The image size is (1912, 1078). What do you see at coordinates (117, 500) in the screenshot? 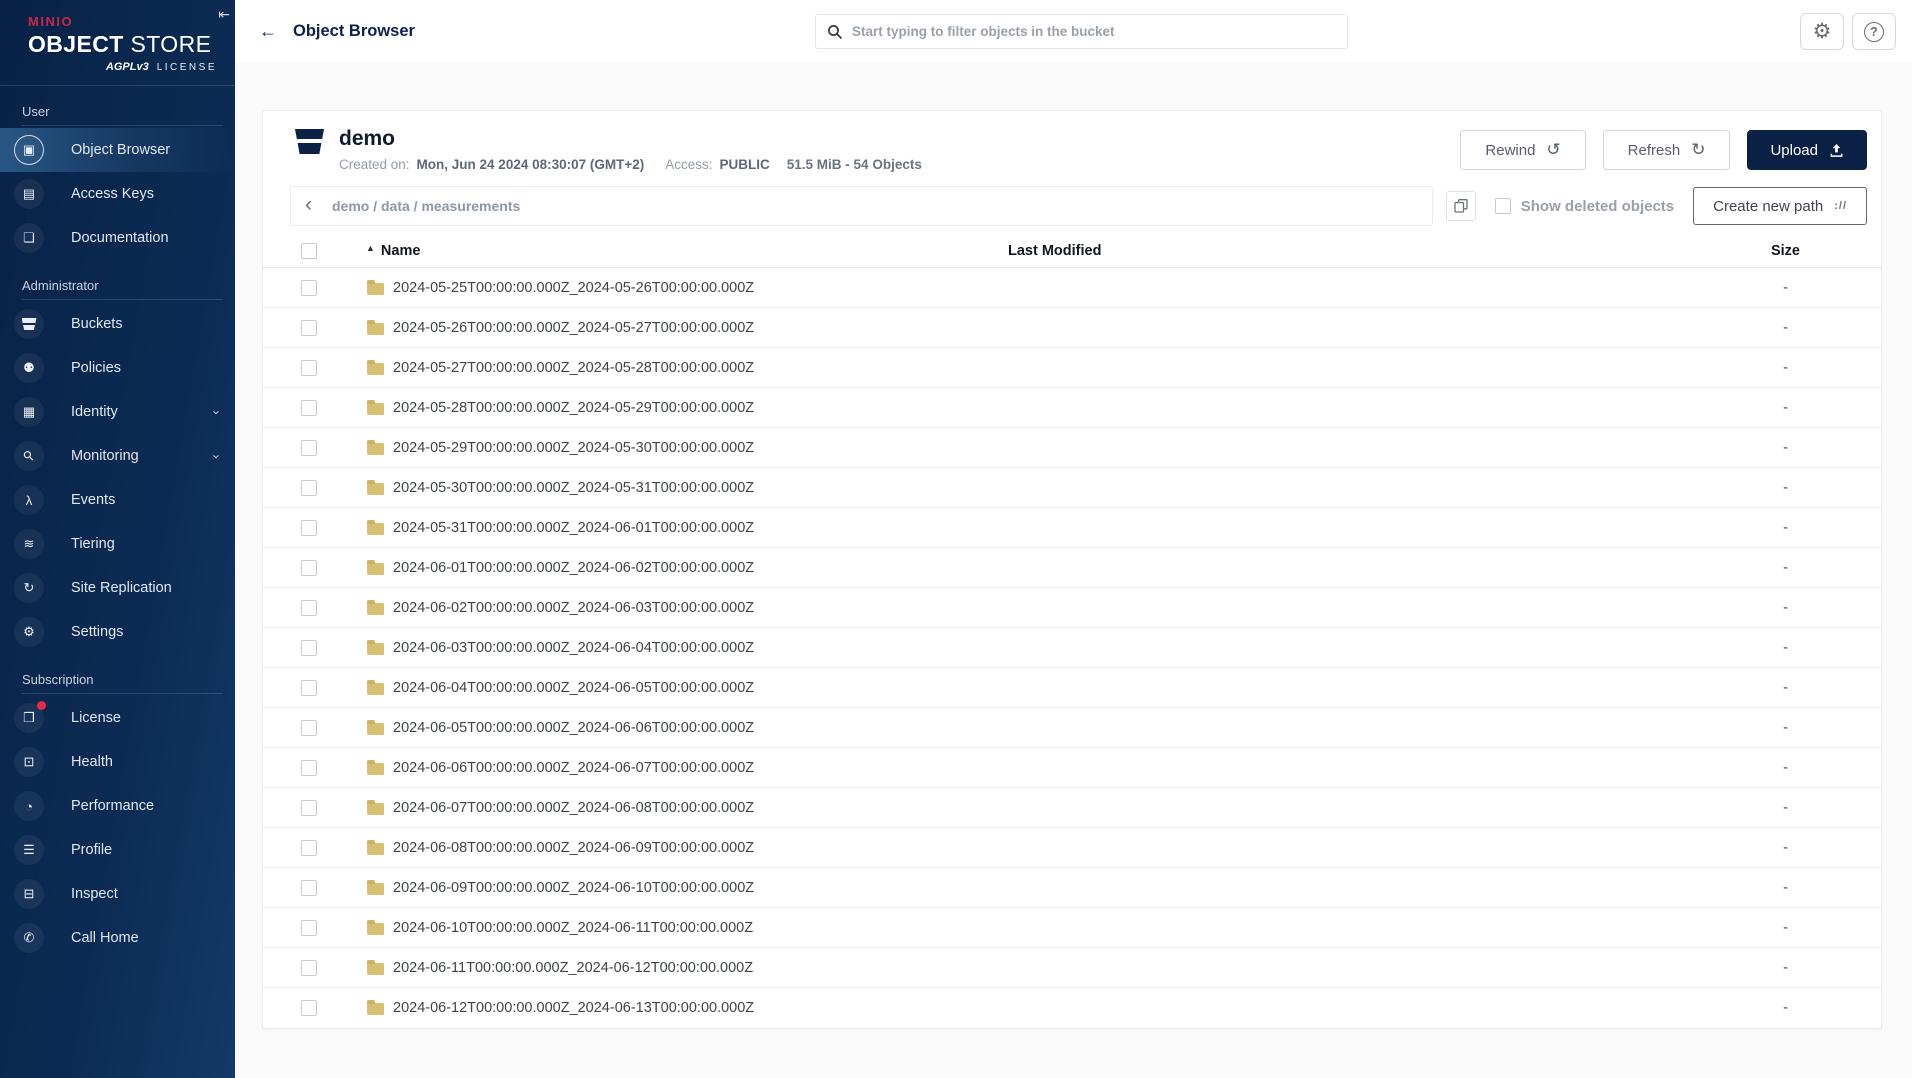
I see `sidebar-item-events: λ Events` at bounding box center [117, 500].